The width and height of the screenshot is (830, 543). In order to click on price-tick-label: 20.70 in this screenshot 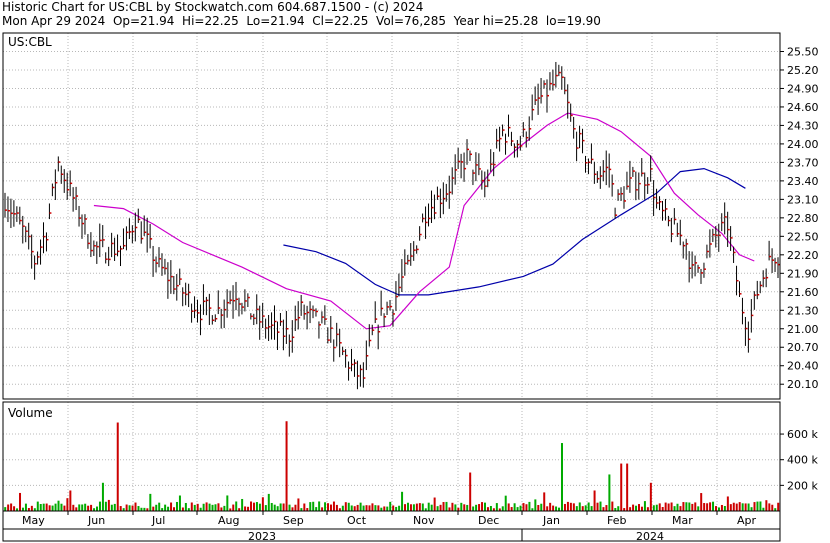, I will do `click(803, 347)`.